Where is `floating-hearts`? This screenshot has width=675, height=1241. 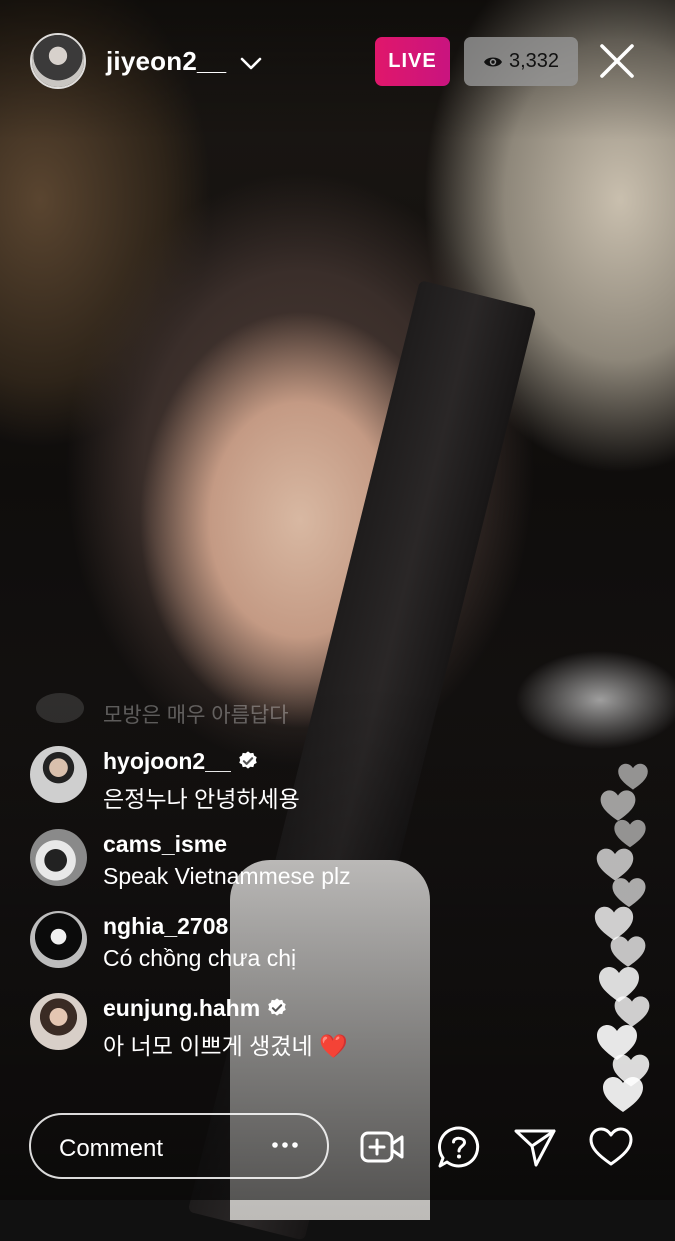
floating-hearts is located at coordinates (627, 936).